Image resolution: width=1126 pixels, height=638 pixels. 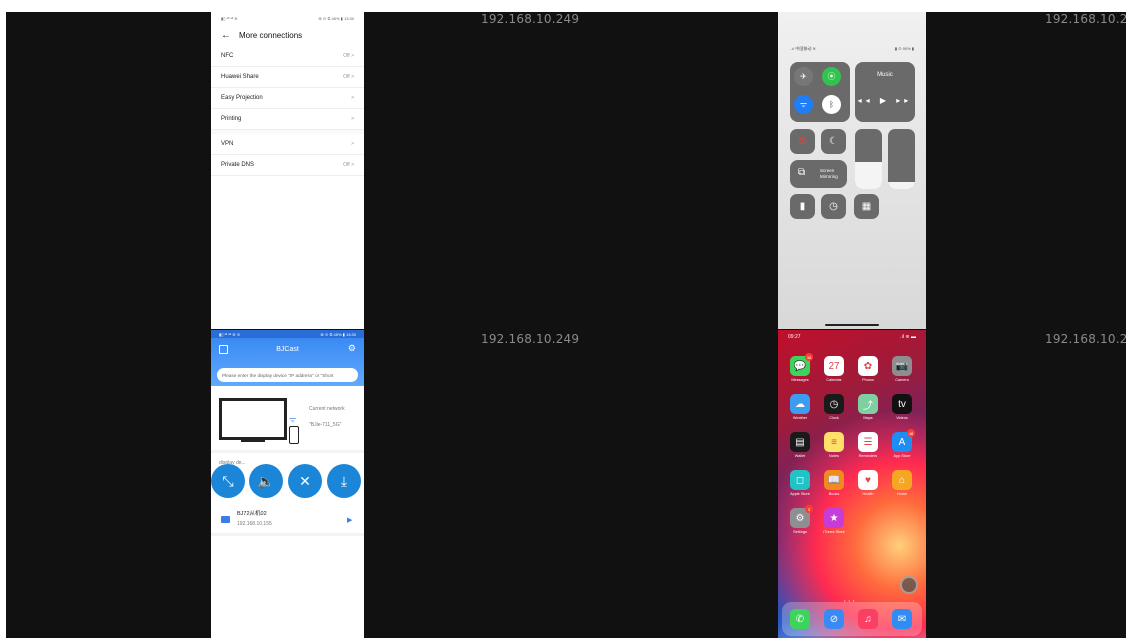 What do you see at coordinates (530, 19) in the screenshot?
I see `ip-watermark: 192.168.10.249` at bounding box center [530, 19].